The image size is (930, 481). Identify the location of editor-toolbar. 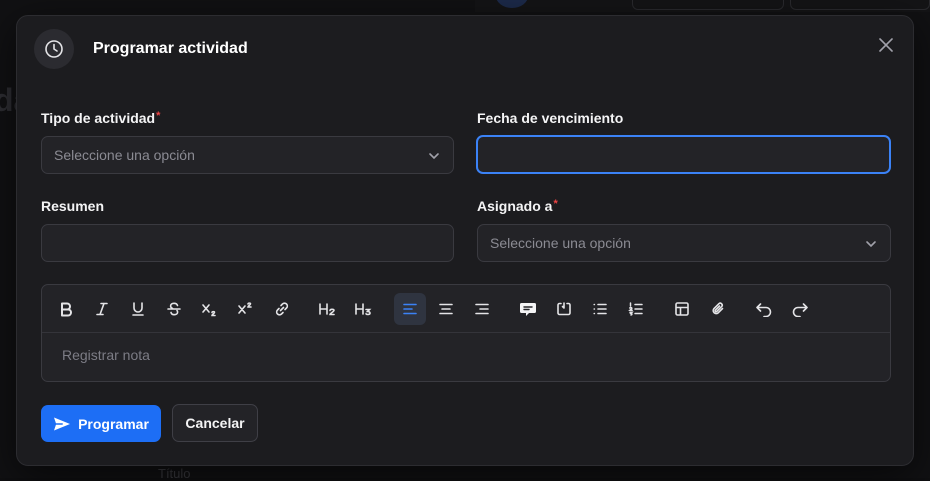
(466, 309).